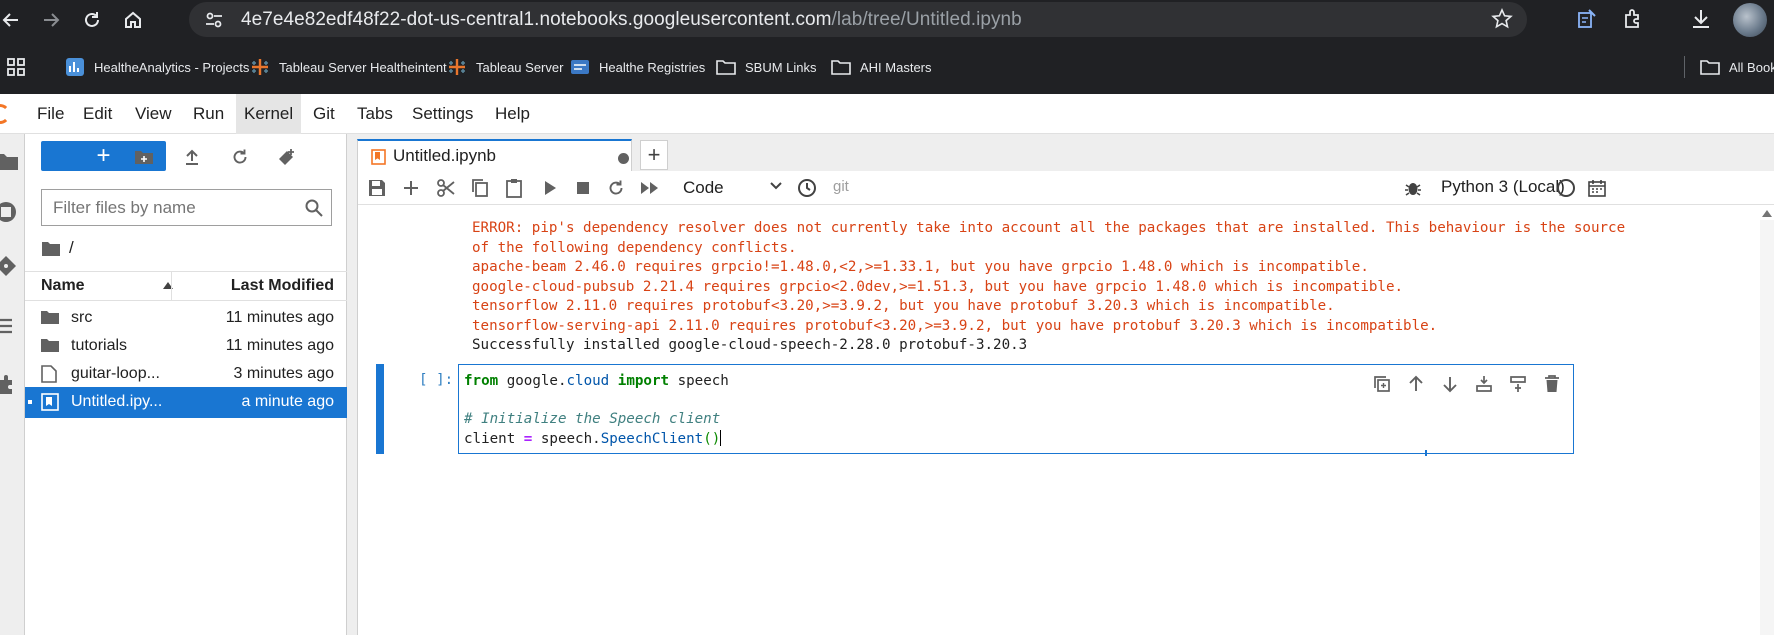  What do you see at coordinates (12, 266) in the screenshot?
I see `git-tab` at bounding box center [12, 266].